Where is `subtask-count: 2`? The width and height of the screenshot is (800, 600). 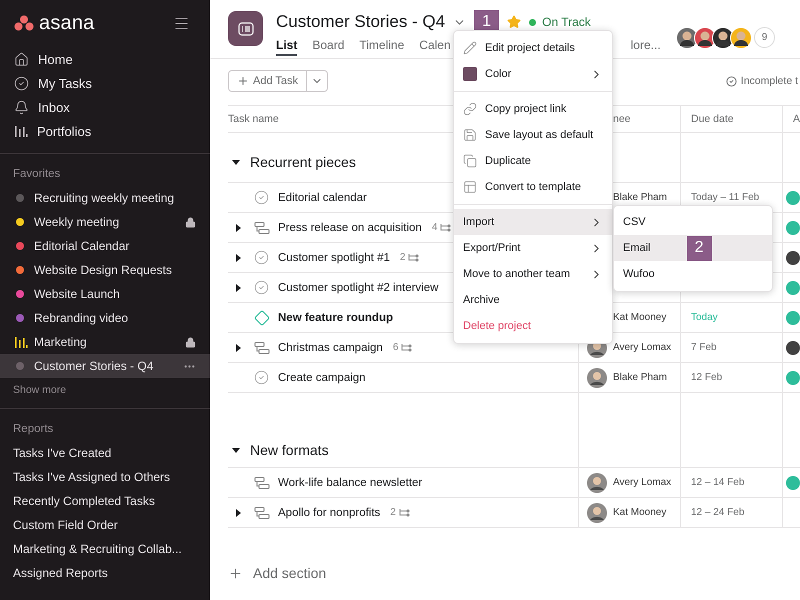
subtask-count: 2 is located at coordinates (393, 512).